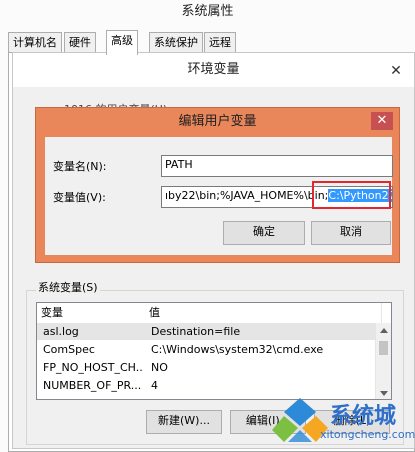 The height and width of the screenshot is (452, 415). What do you see at coordinates (213, 70) in the screenshot?
I see `environment-variables-title: 环境变量` at bounding box center [213, 70].